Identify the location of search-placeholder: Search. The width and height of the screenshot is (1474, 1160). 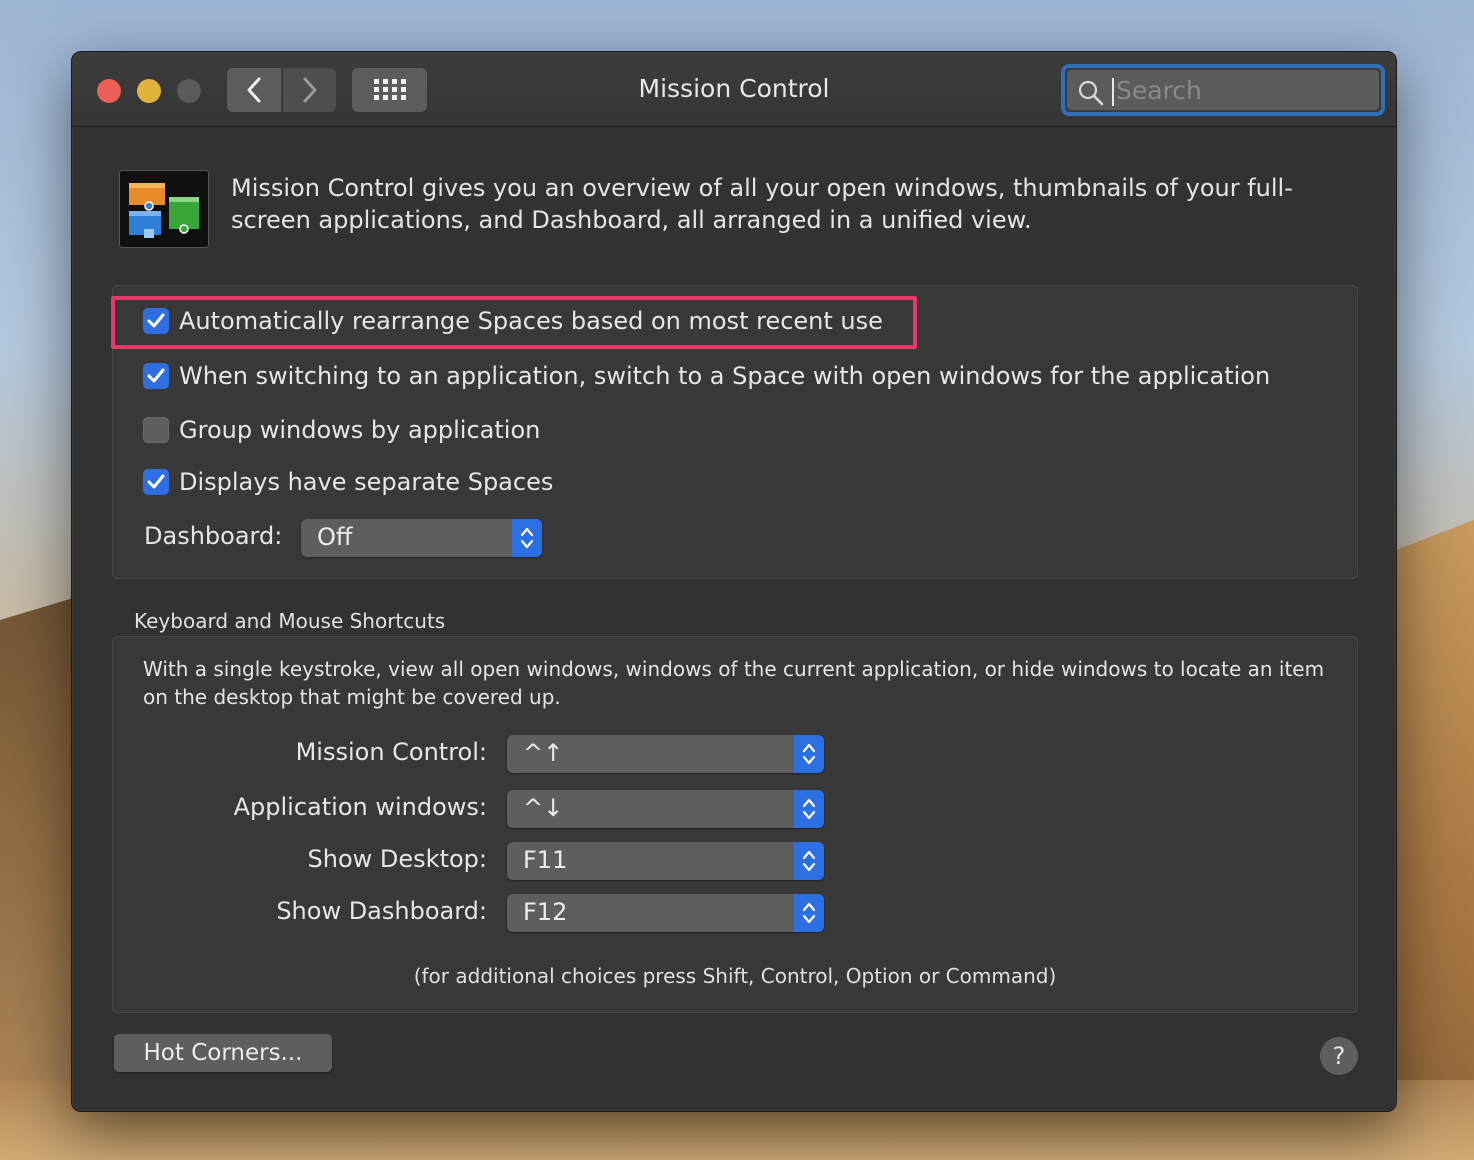
(1159, 90).